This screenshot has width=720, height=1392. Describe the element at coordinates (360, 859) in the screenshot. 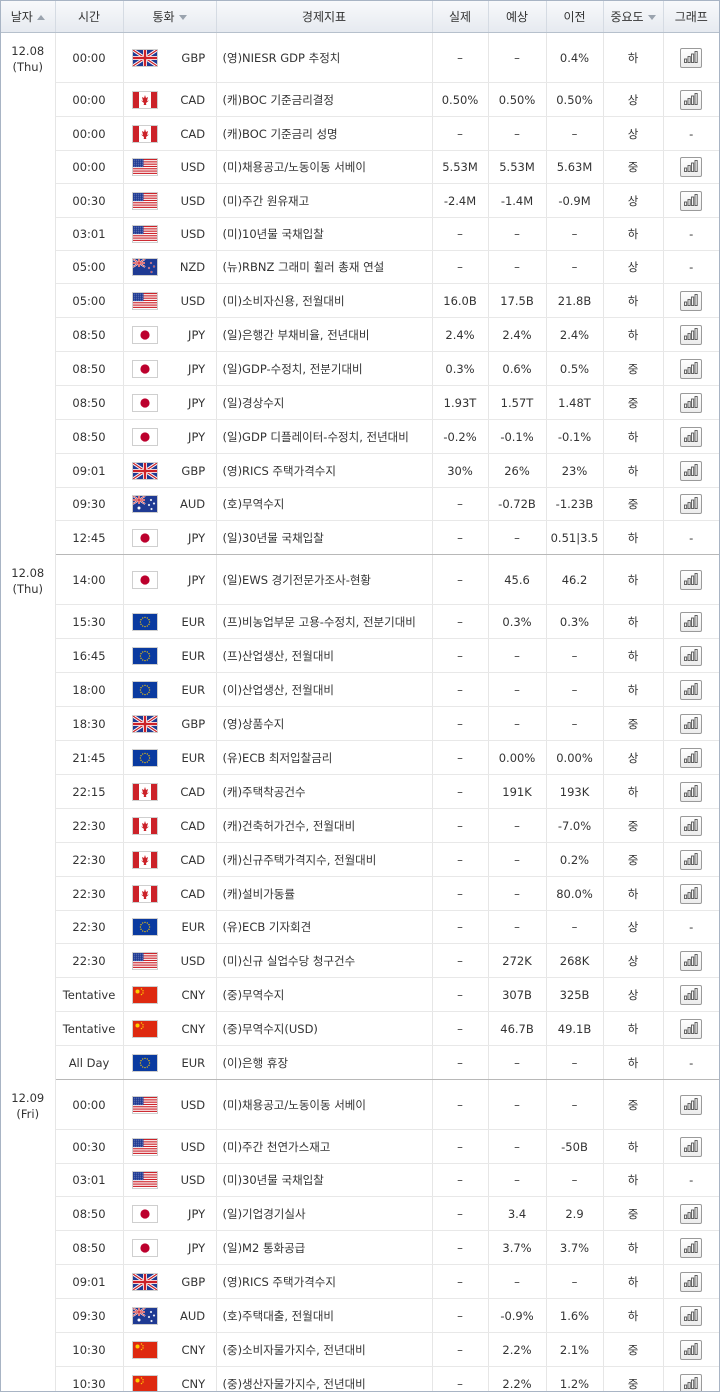

I see `event-row: 22:30 CAD (캐)신규주택가격지수, 전월대비 – –0.2% 중` at that location.